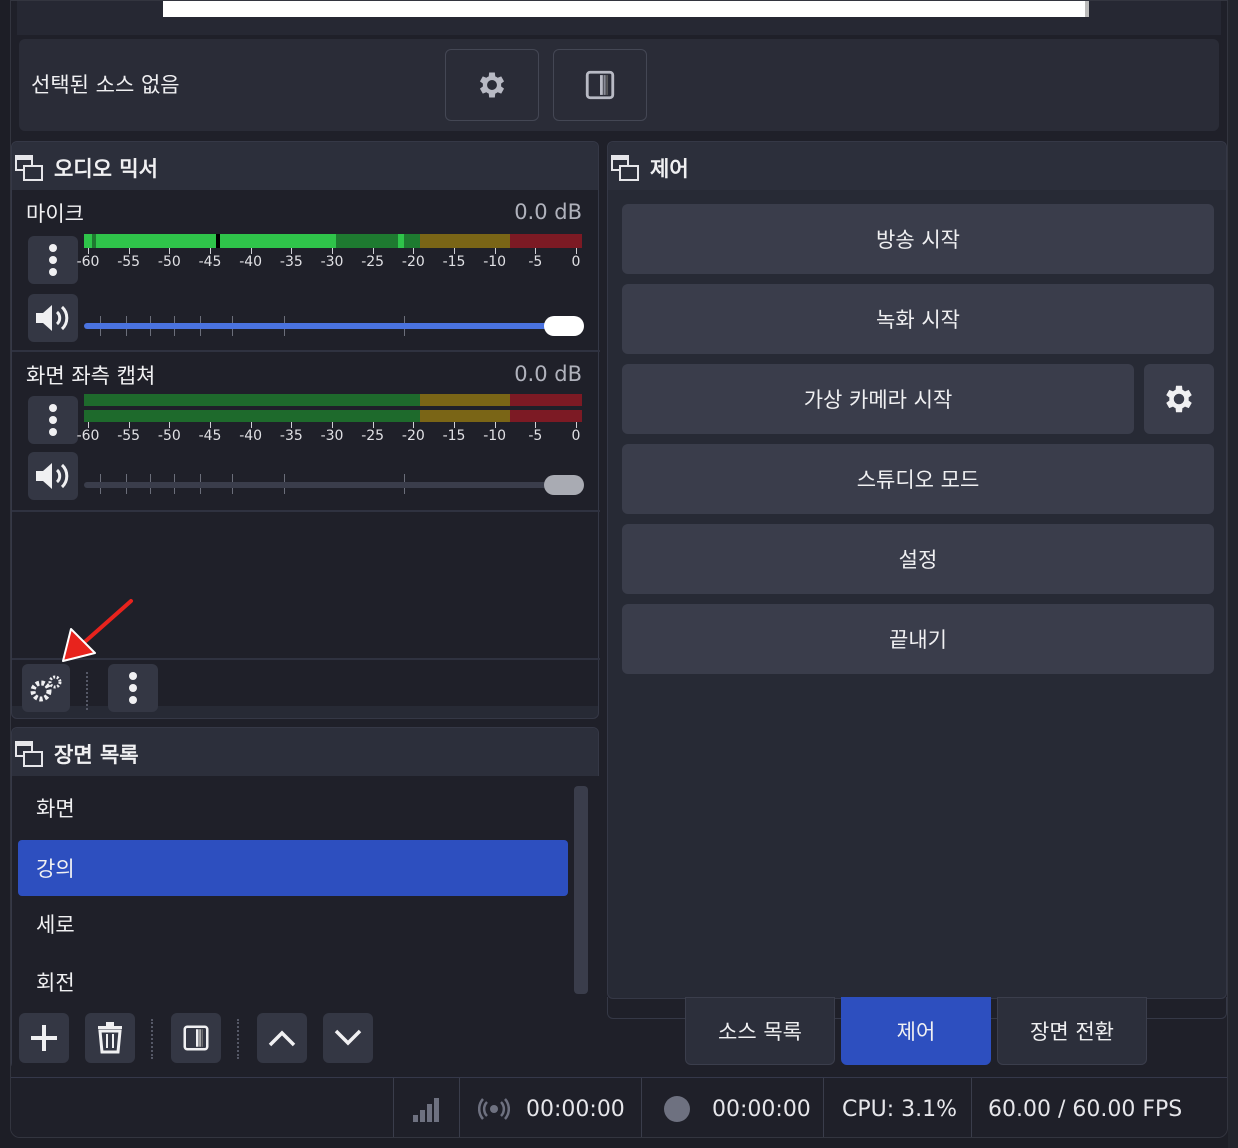 This screenshot has width=1238, height=1148. What do you see at coordinates (44, 1038) in the screenshot?
I see `add-scene-button` at bounding box center [44, 1038].